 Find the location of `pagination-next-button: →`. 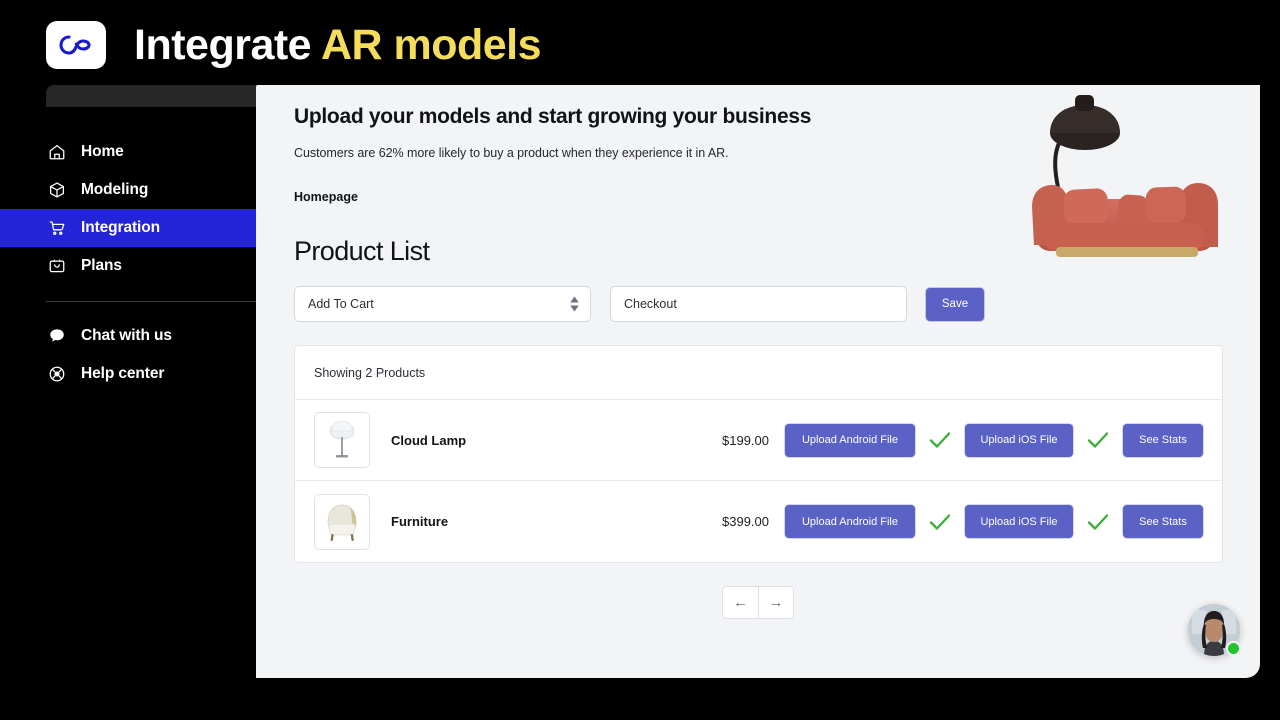

pagination-next-button: → is located at coordinates (775, 602).